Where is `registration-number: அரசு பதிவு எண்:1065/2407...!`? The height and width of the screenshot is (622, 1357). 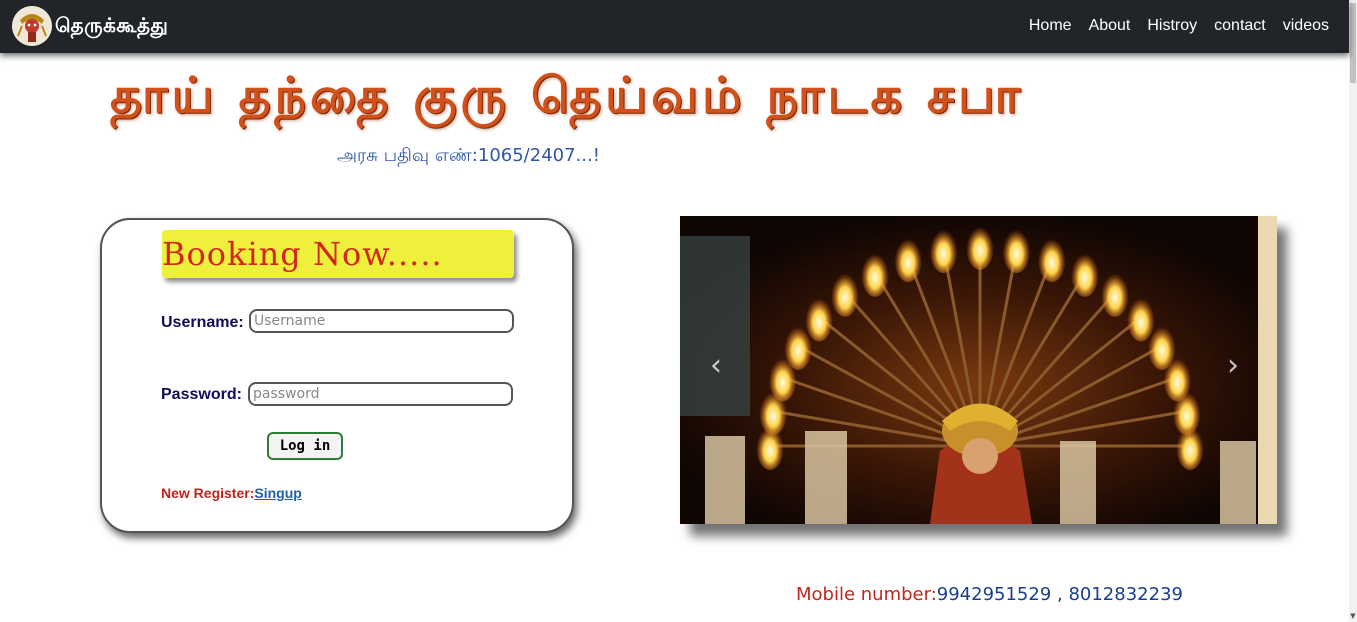
registration-number: அரசு பதிவு எண்:1065/2407...! is located at coordinates (468, 155).